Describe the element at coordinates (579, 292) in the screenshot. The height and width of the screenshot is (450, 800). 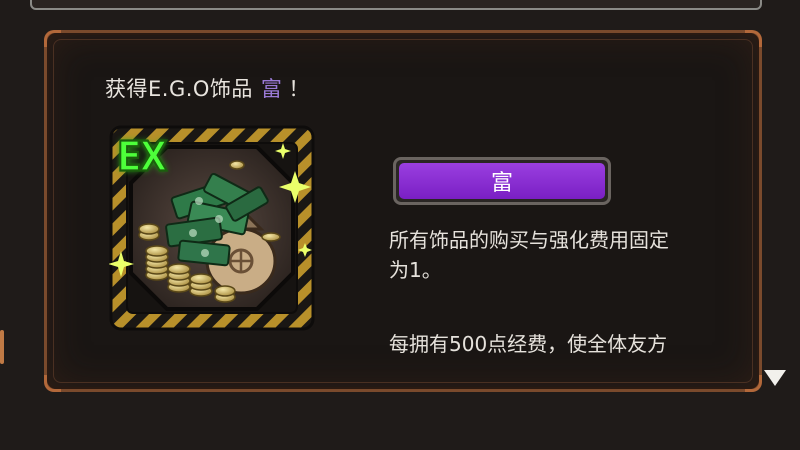
I see `item-description: 所有饰品的购买与强化费用固定 为1。 每拥有500点经费，使全体友方` at that location.